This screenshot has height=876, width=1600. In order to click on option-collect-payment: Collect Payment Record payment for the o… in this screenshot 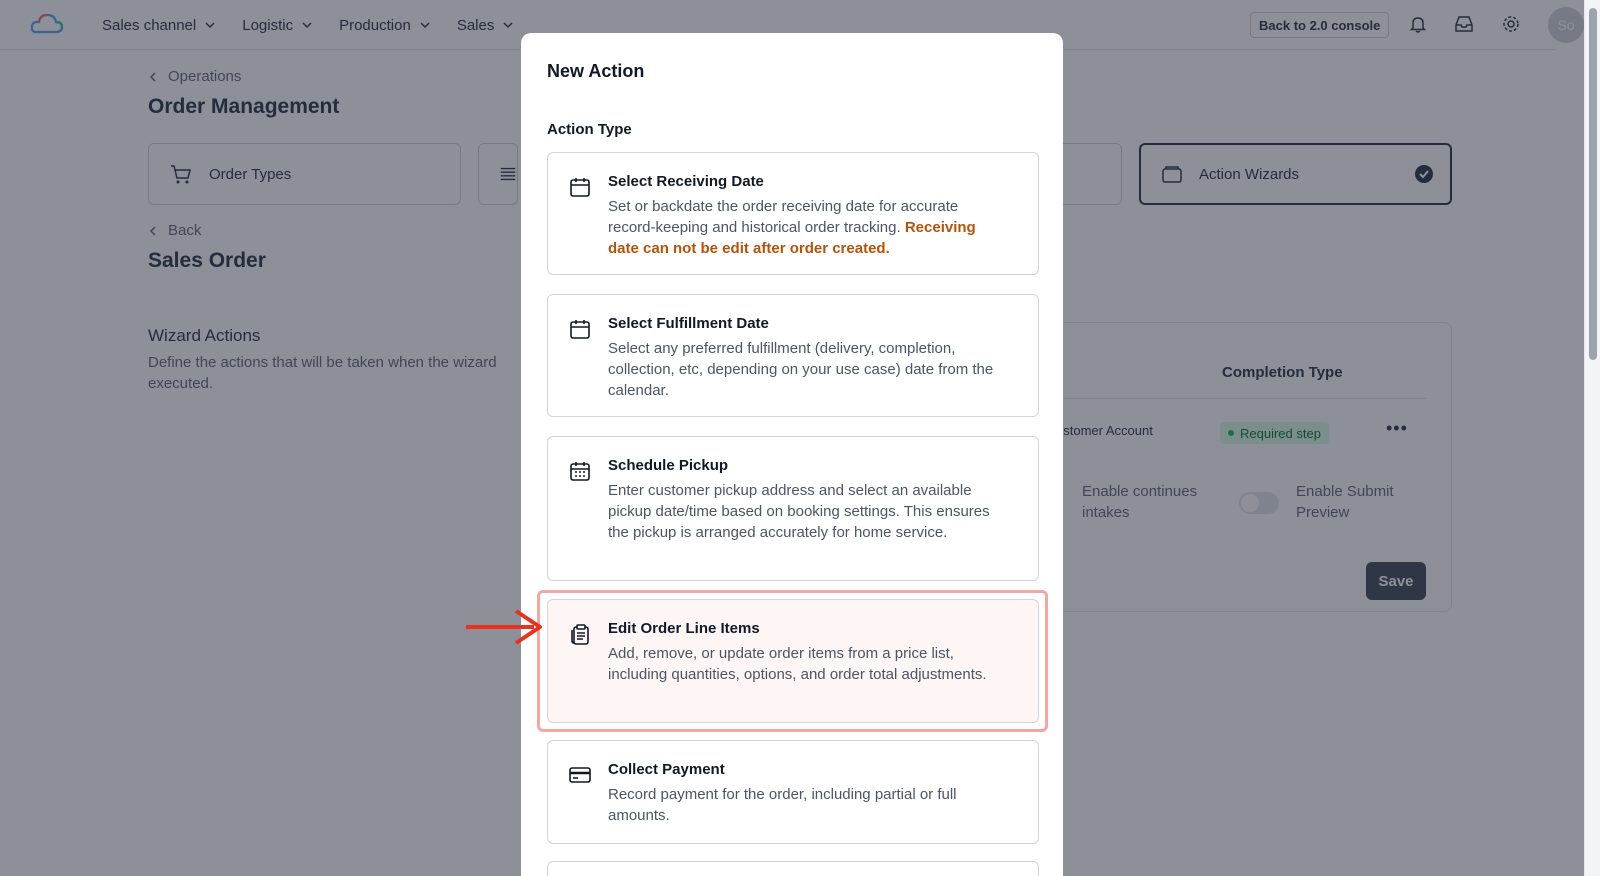, I will do `click(793, 792)`.